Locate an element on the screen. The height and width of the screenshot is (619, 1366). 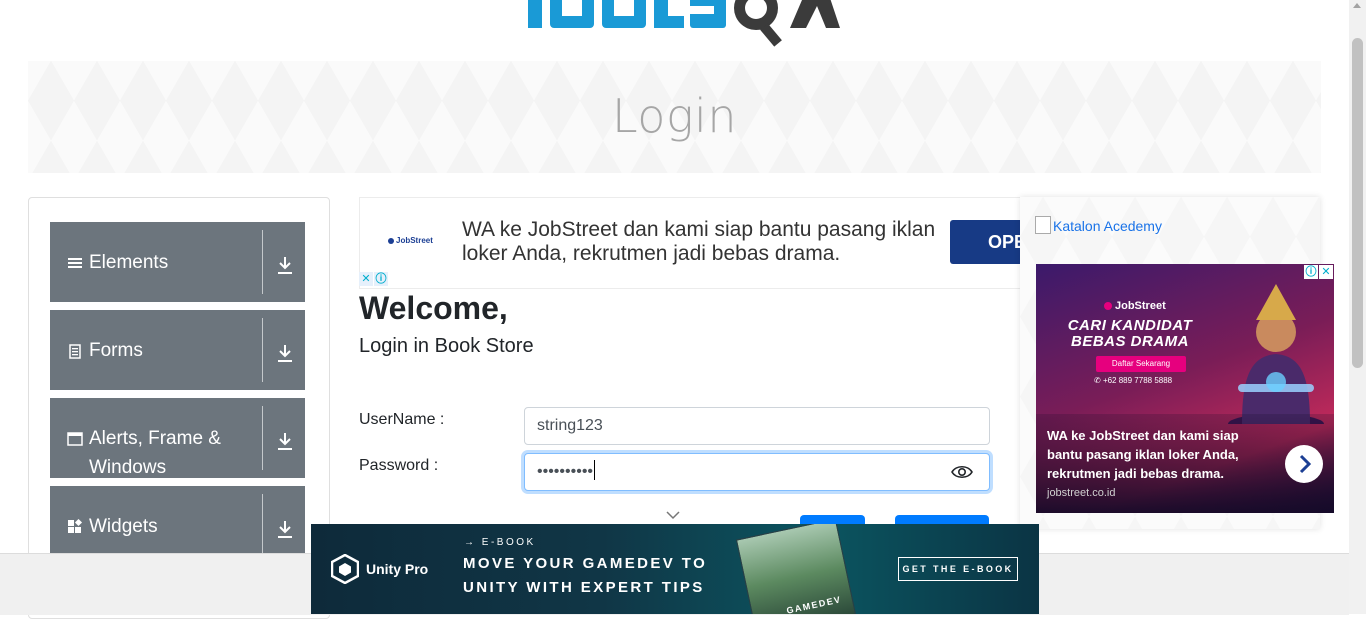
get-ebook-button: GET THE E-BOOK is located at coordinates (958, 569).